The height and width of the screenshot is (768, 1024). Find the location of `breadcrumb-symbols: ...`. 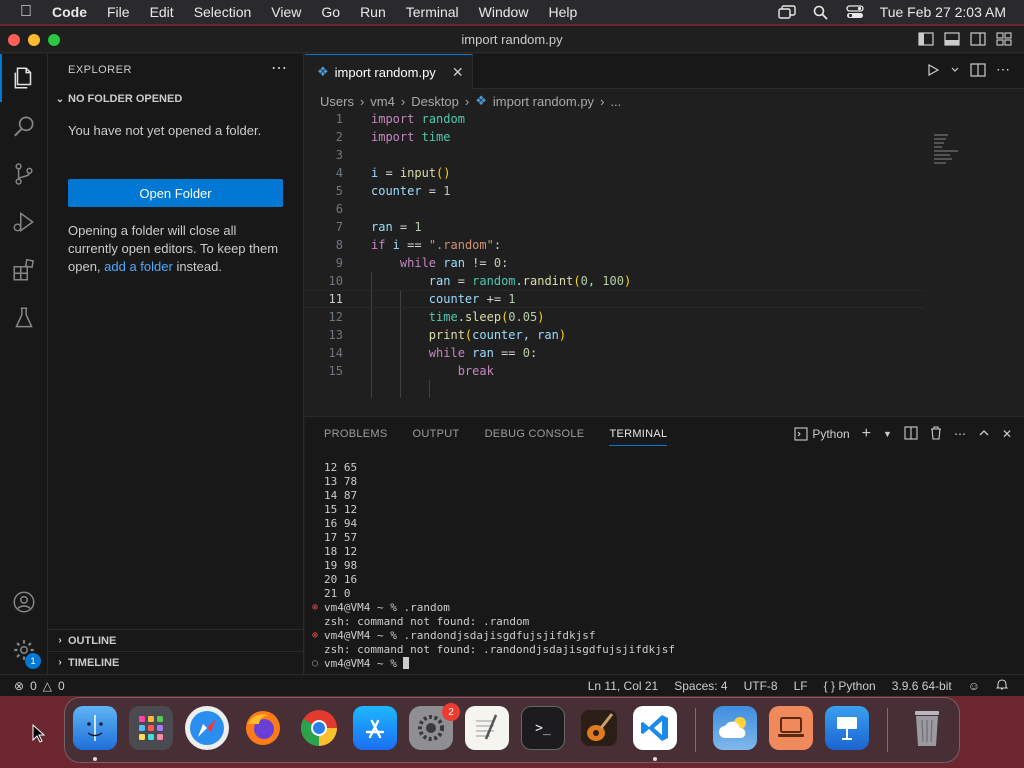

breadcrumb-symbols: ... is located at coordinates (615, 101).